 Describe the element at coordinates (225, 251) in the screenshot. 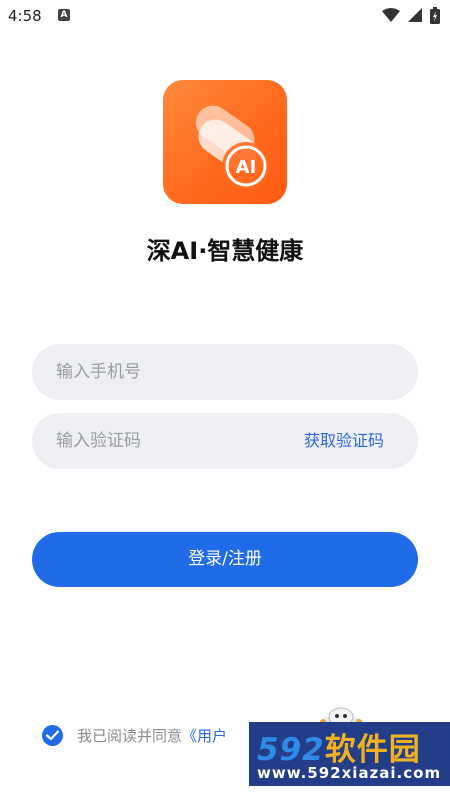

I see `app-title: 深AI·智慧健康` at that location.